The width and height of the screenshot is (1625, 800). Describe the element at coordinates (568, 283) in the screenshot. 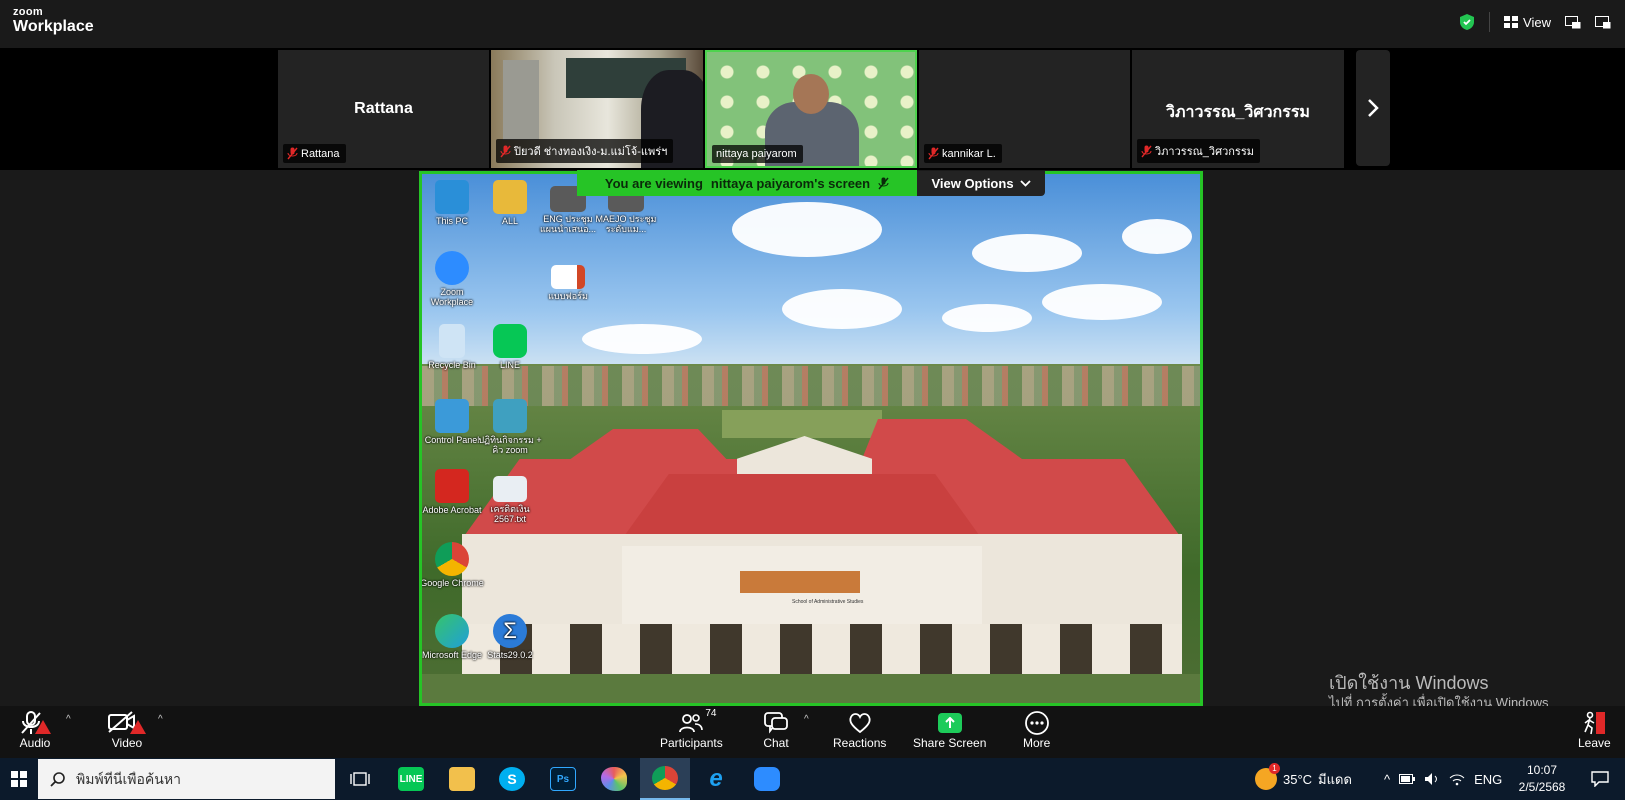

I see `desktop-icon-form: แบบฟอร์ม` at that location.